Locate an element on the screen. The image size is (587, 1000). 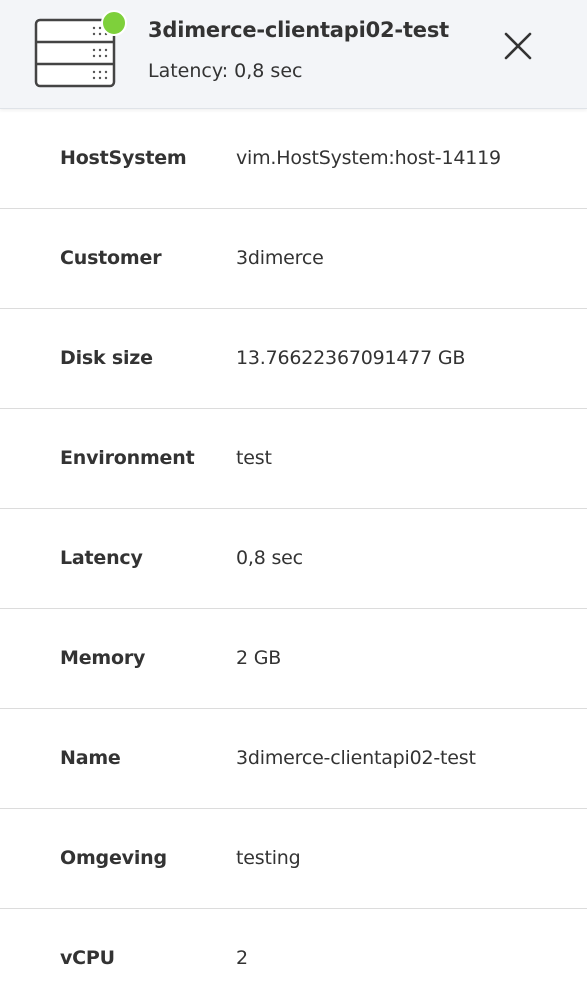
property-label: HostSystem is located at coordinates (123, 158).